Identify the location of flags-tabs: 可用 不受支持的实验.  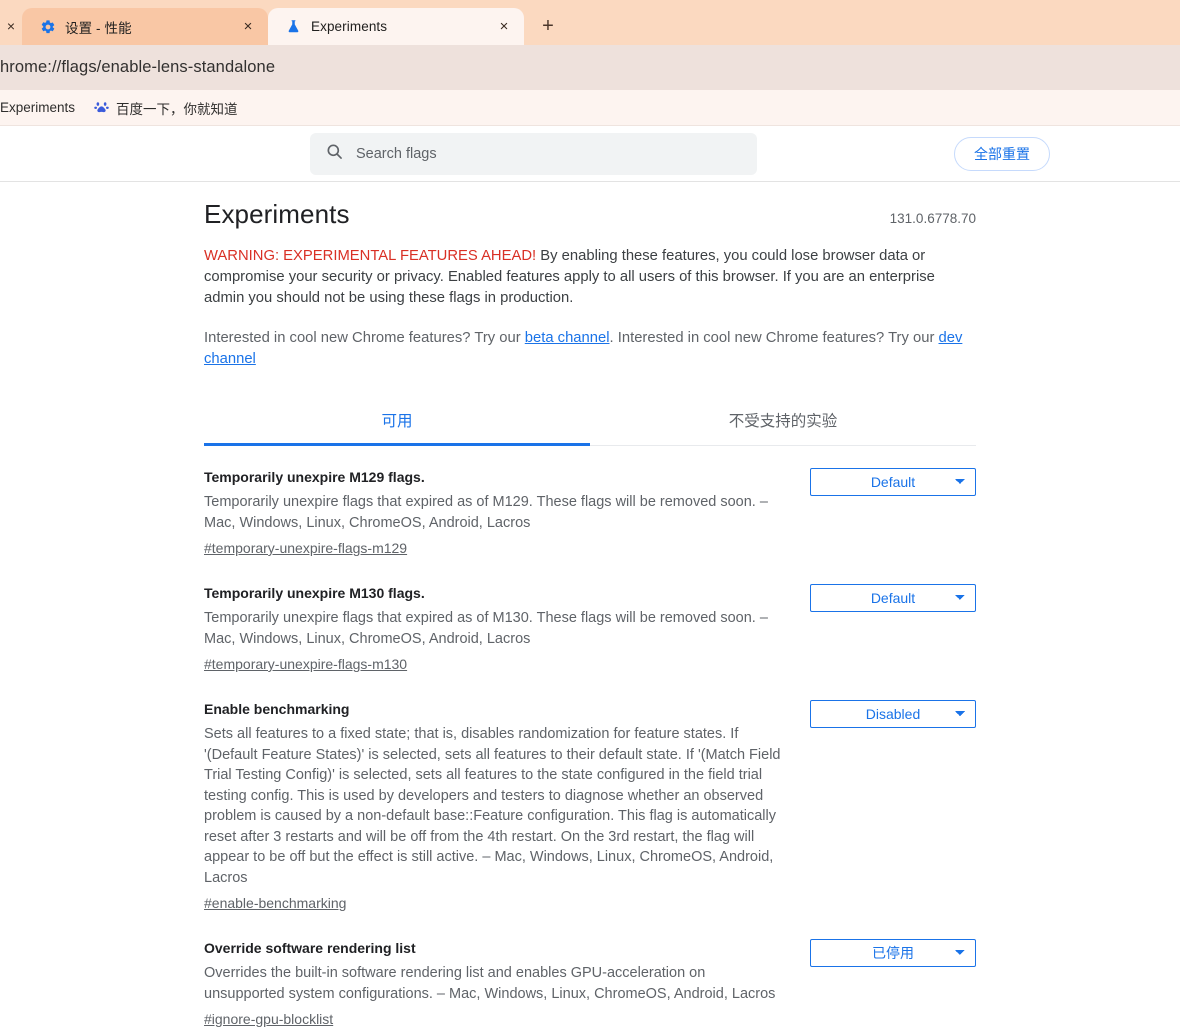
(590, 422).